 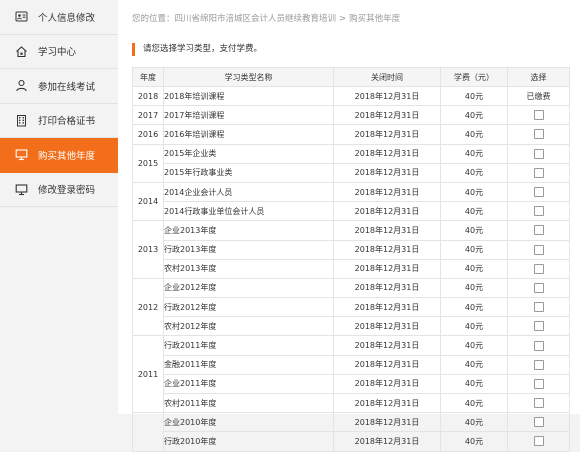 What do you see at coordinates (59, 86) in the screenshot?
I see `sidebar-item-2: 参加在线考试` at bounding box center [59, 86].